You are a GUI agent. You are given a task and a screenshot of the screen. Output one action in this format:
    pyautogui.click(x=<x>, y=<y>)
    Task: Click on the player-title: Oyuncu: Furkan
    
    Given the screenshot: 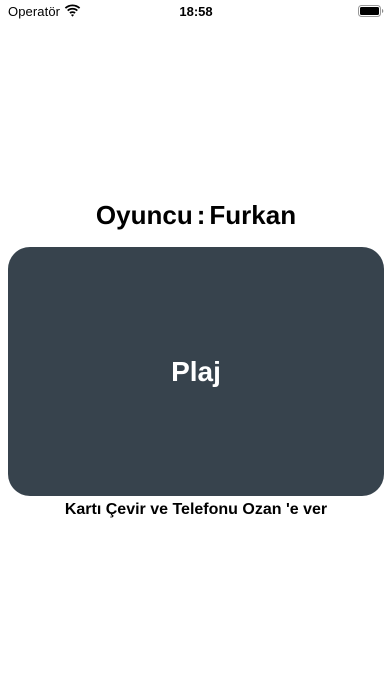 What is the action you would take?
    pyautogui.click(x=196, y=215)
    